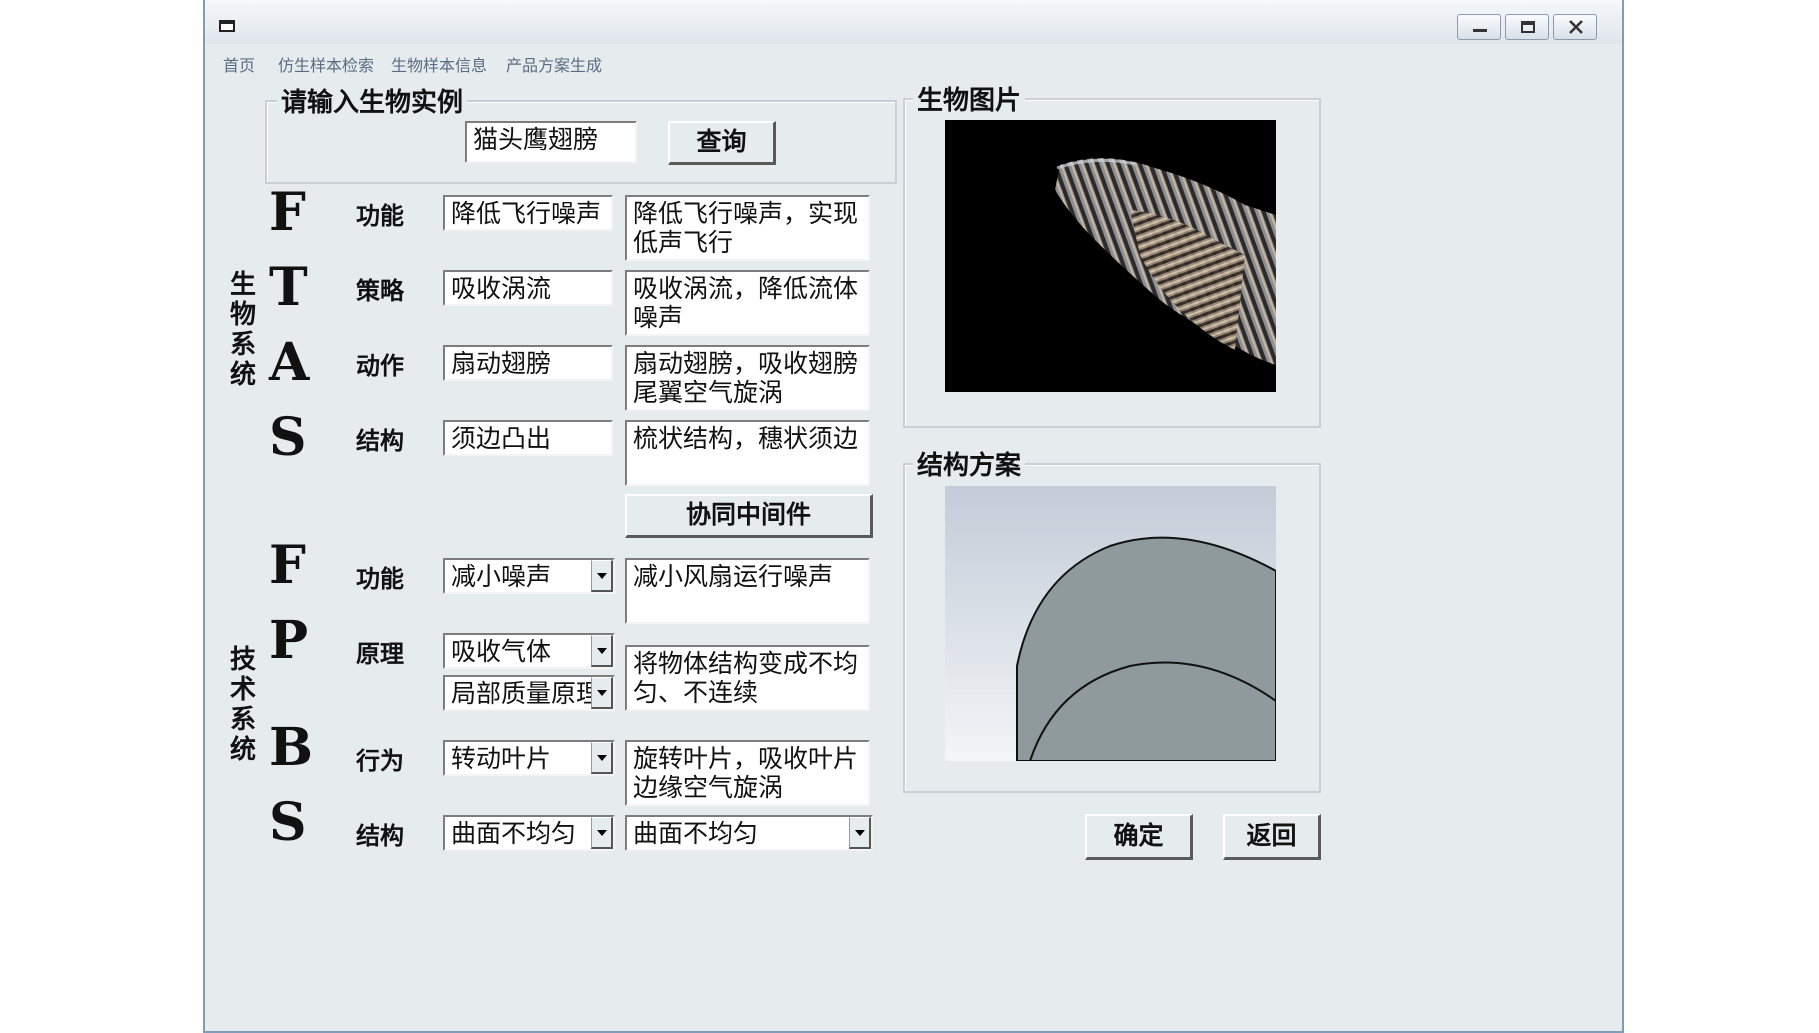 The width and height of the screenshot is (1819, 1033). Describe the element at coordinates (380, 291) in the screenshot. I see `bio-strategy-label: 策略` at that location.